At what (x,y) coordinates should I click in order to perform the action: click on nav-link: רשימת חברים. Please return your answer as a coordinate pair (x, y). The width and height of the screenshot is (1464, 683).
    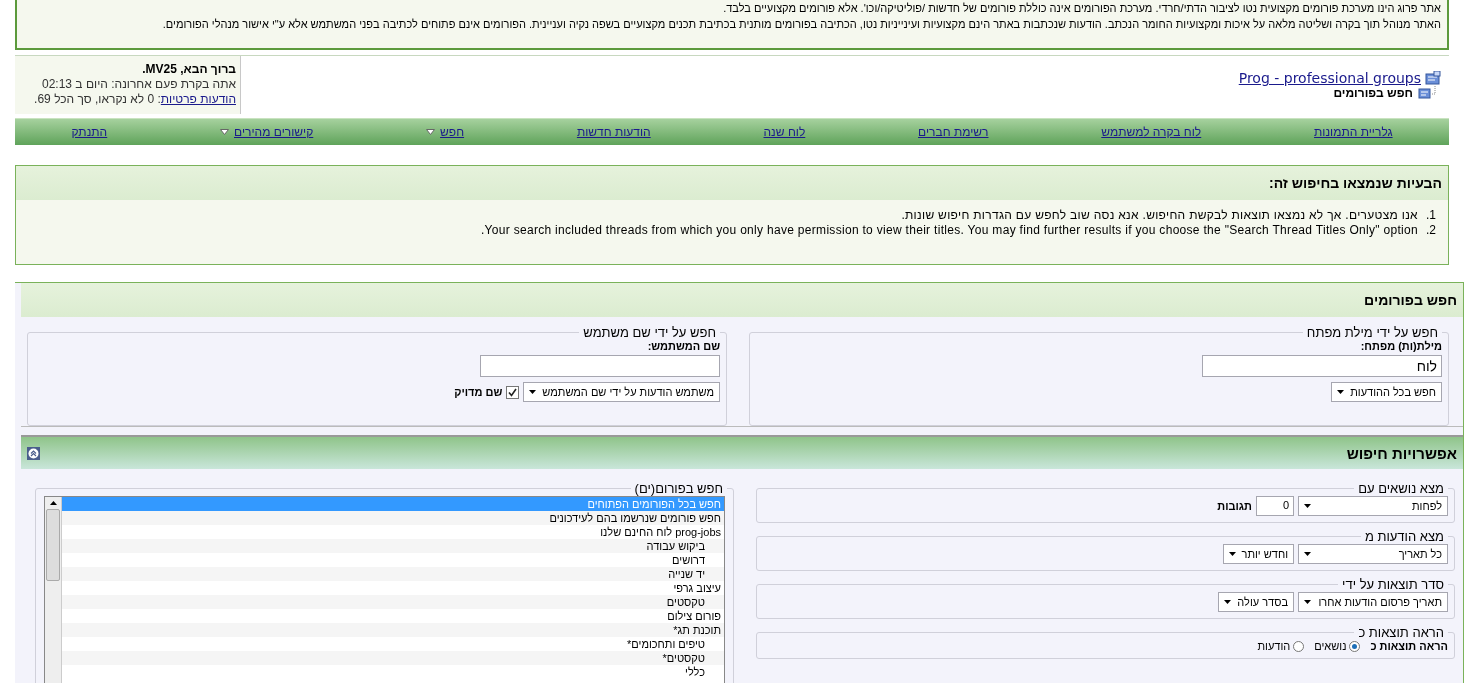
    Looking at the image, I should click on (953, 132).